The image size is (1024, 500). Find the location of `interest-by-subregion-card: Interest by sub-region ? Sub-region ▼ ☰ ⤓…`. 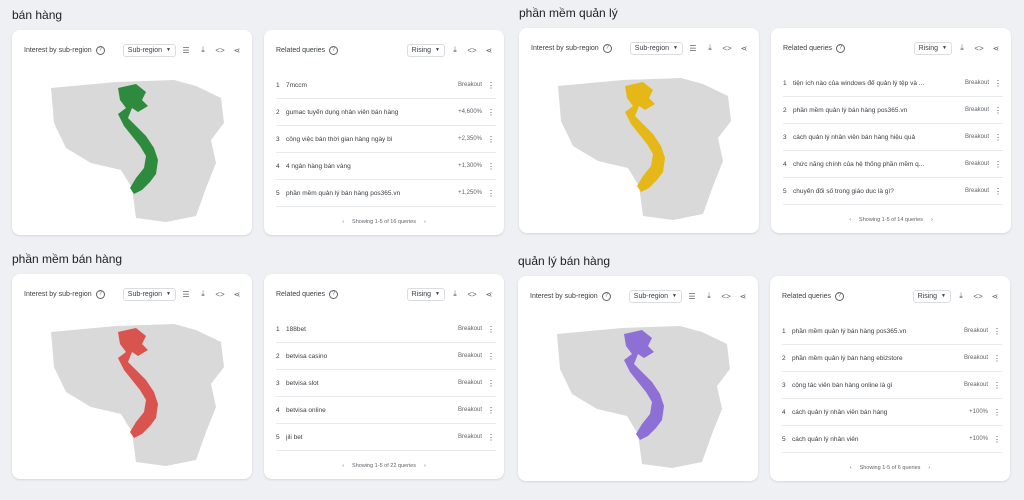

interest-by-subregion-card: Interest by sub-region ? Sub-region ▼ ☰ ⤓… is located at coordinates (638, 378).